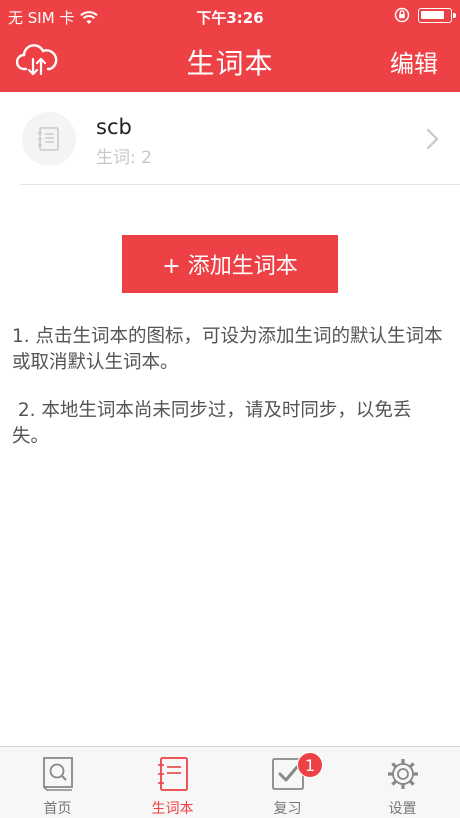 The image size is (460, 818). I want to click on tab-label: 生词本, so click(172, 809).